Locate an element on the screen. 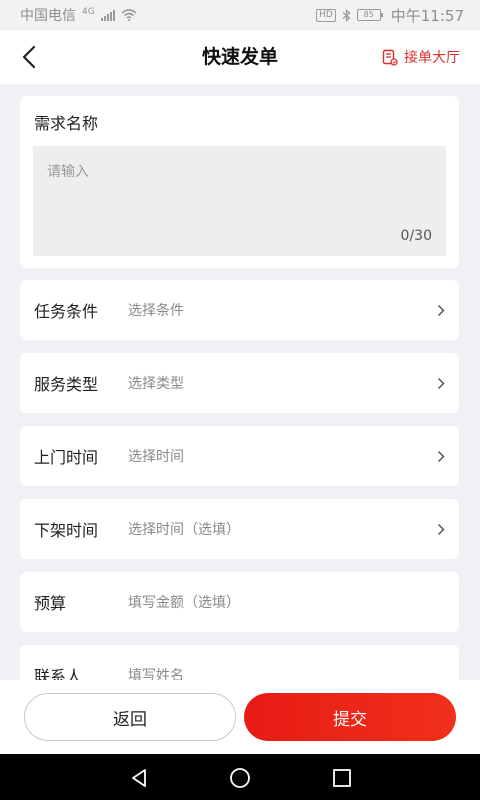  row-service-type: 服务类型 选择类型 is located at coordinates (239, 383).